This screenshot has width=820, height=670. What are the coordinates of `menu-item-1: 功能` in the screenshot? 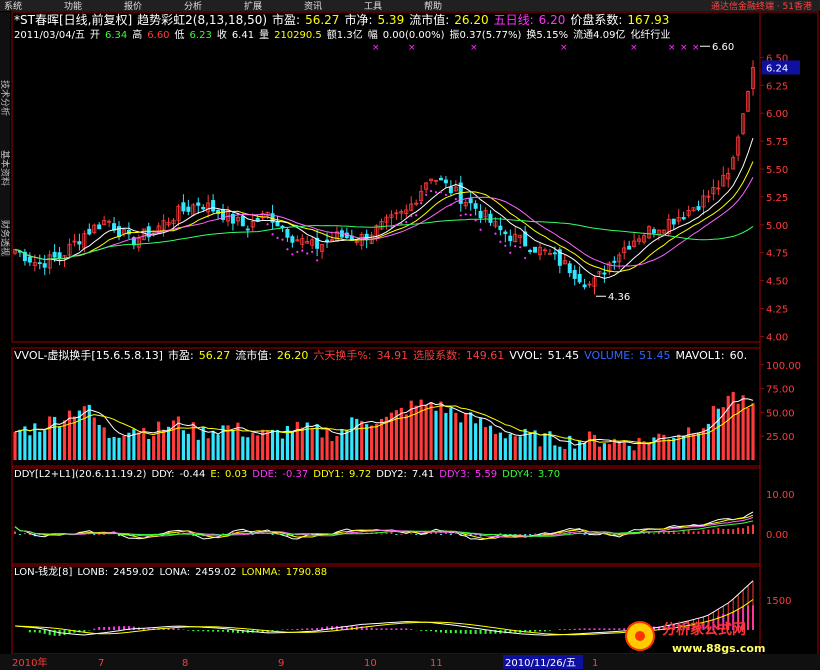 It's located at (73, 6).